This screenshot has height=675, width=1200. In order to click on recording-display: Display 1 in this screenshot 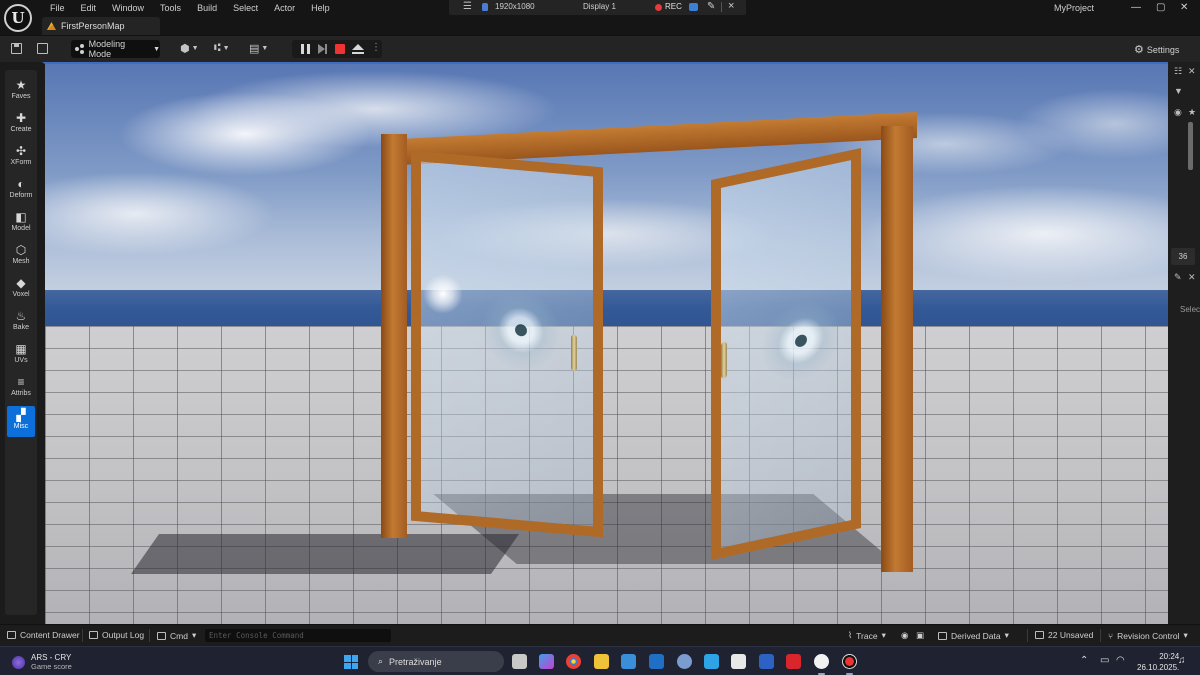, I will do `click(599, 6)`.